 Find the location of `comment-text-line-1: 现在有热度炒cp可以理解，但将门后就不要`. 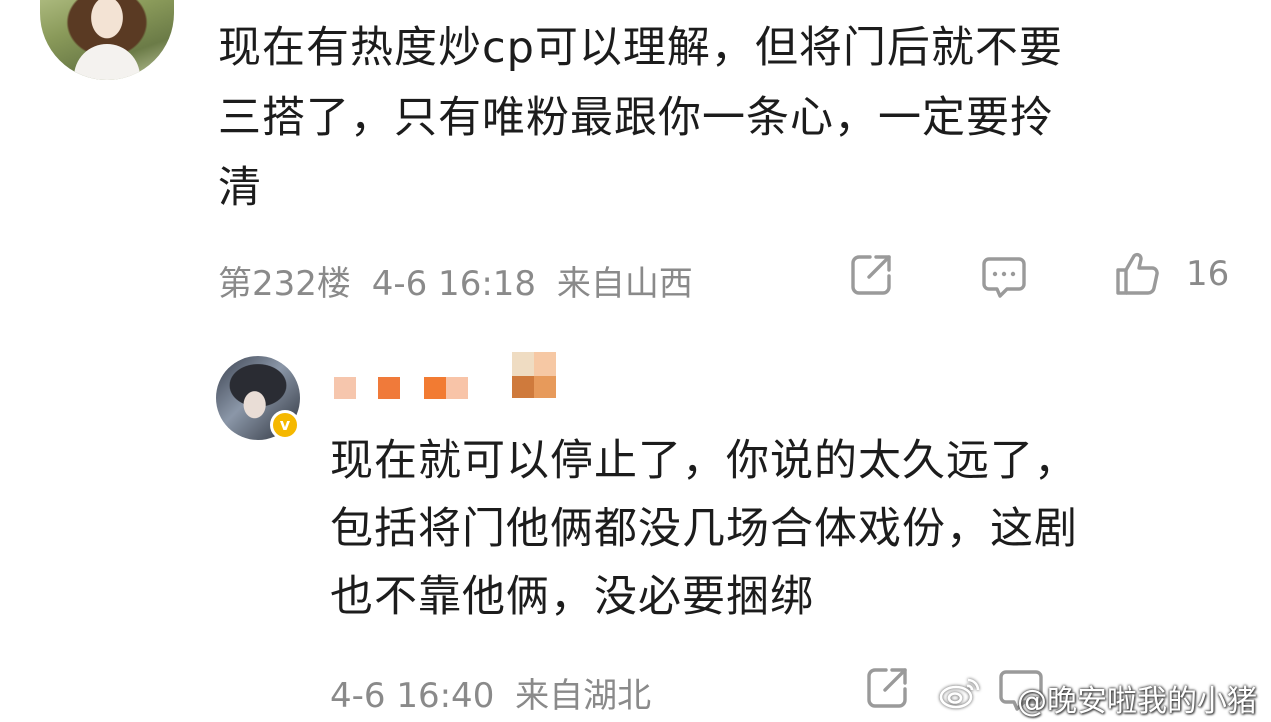

comment-text-line-1: 现在有热度炒cp可以理解，但将门后就不要 is located at coordinates (640, 48).